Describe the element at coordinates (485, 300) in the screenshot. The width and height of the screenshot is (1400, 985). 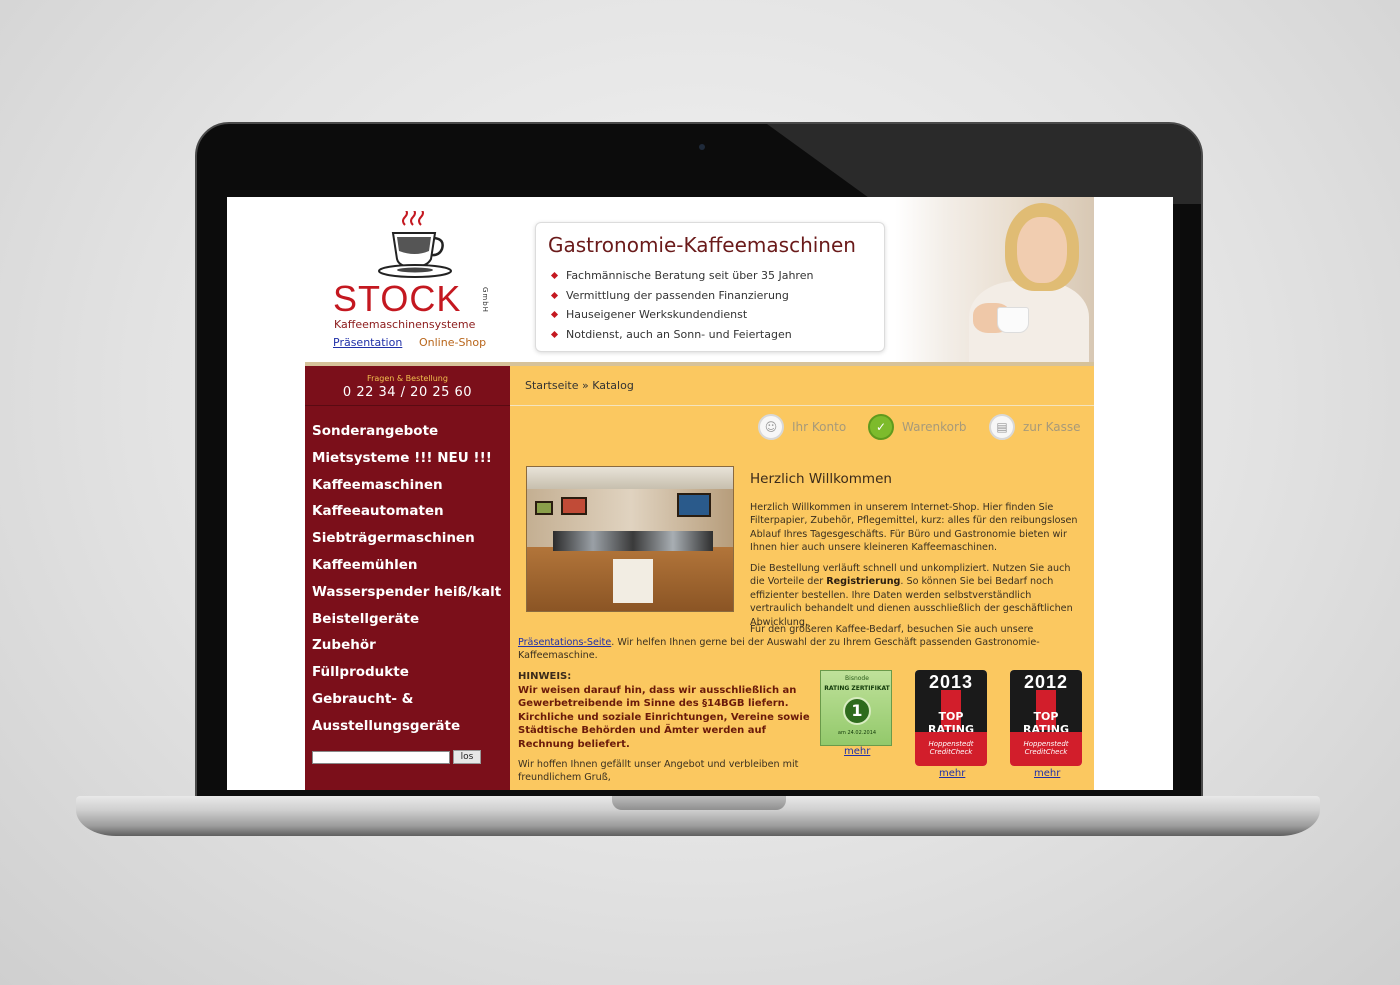
I see `logo-gmbh: GmbH` at that location.